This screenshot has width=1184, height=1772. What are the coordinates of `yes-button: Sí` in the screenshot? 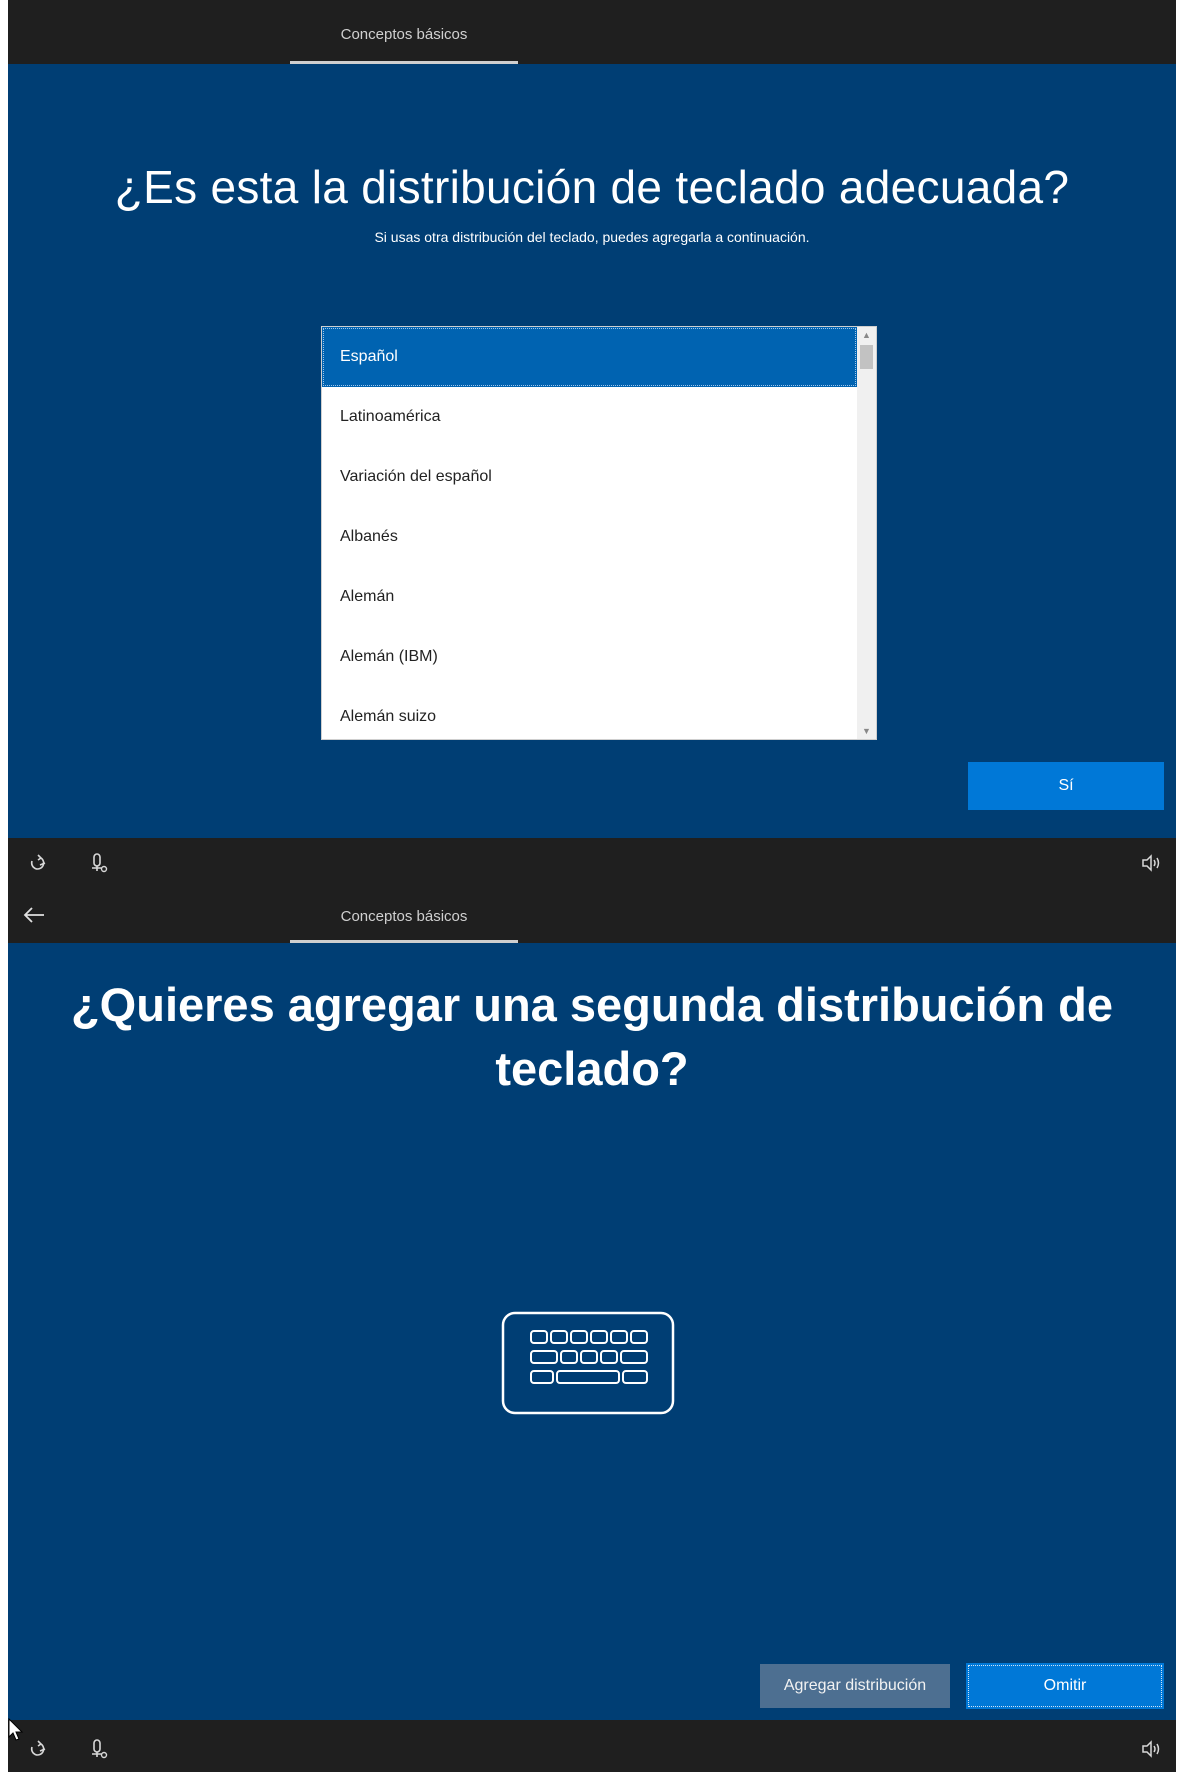 It's located at (1066, 786).